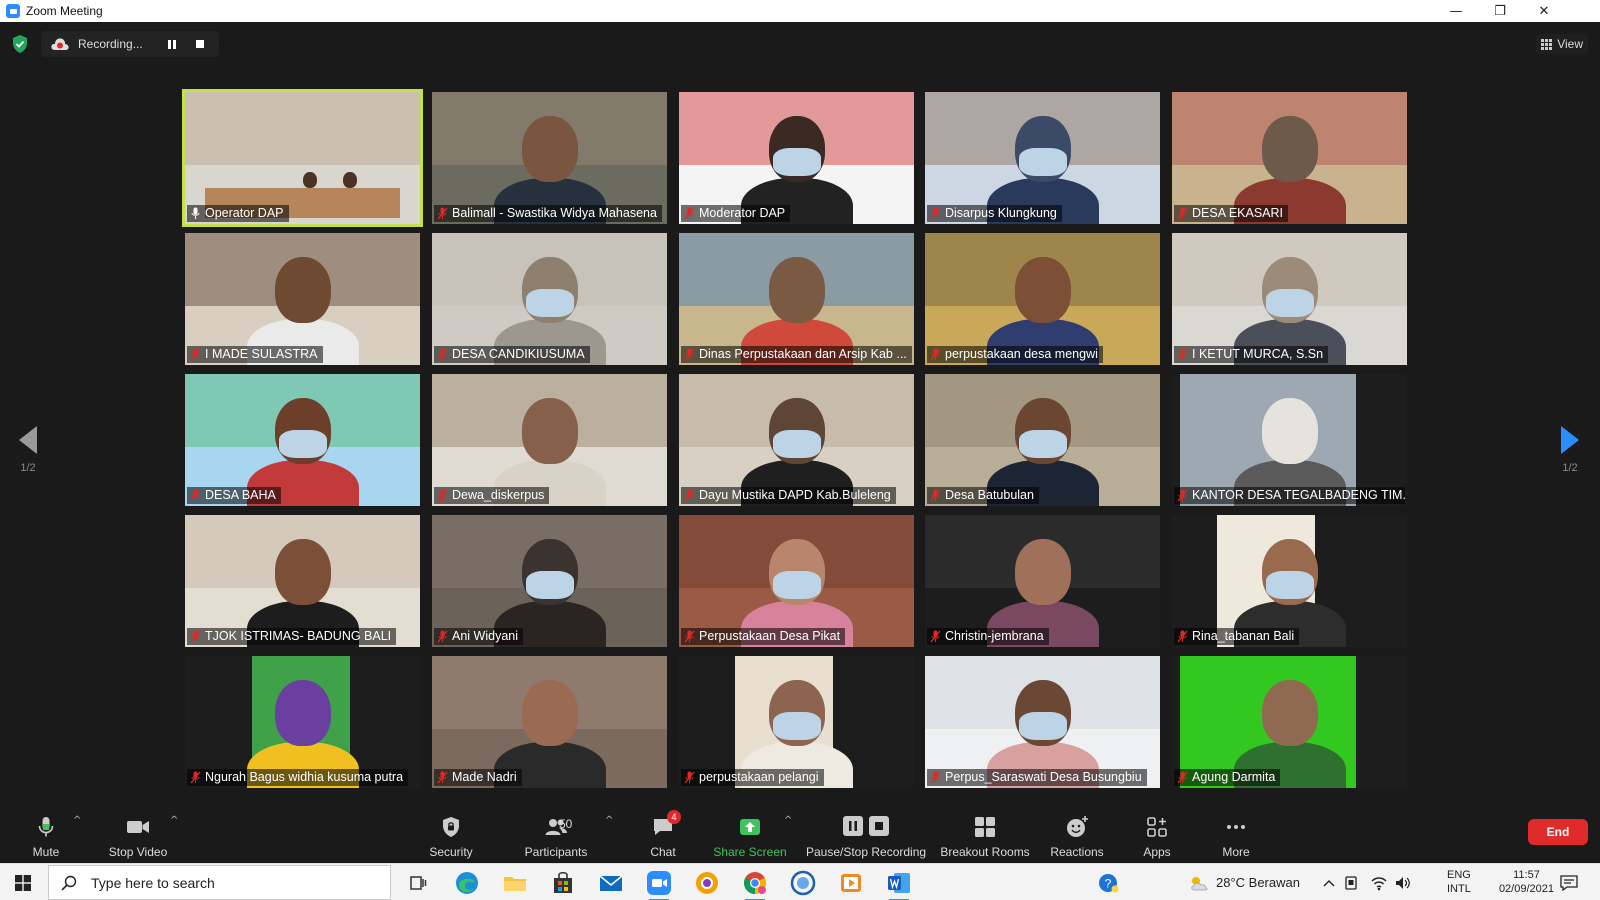  I want to click on participants-button: 50 Participants, so click(556, 834).